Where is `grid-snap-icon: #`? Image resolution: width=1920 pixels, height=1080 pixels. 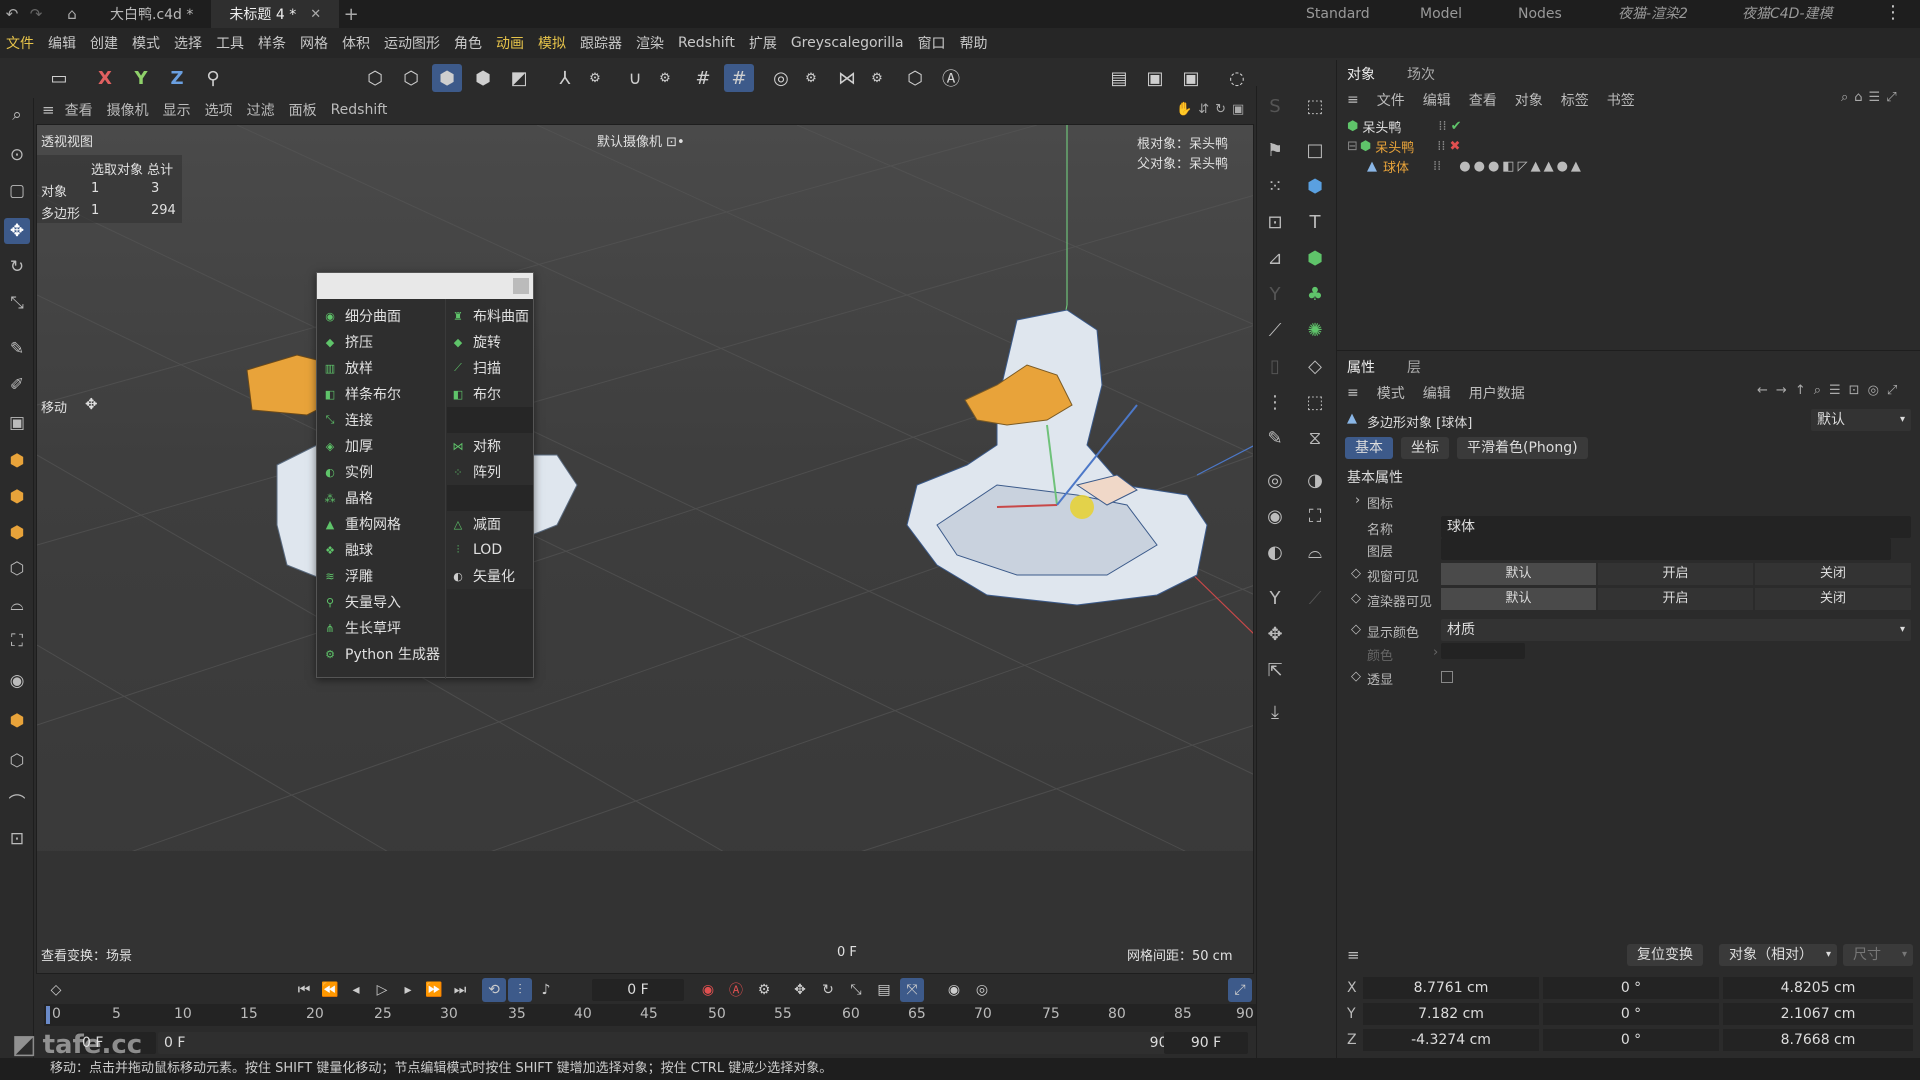
grid-snap-icon: # is located at coordinates (703, 78).